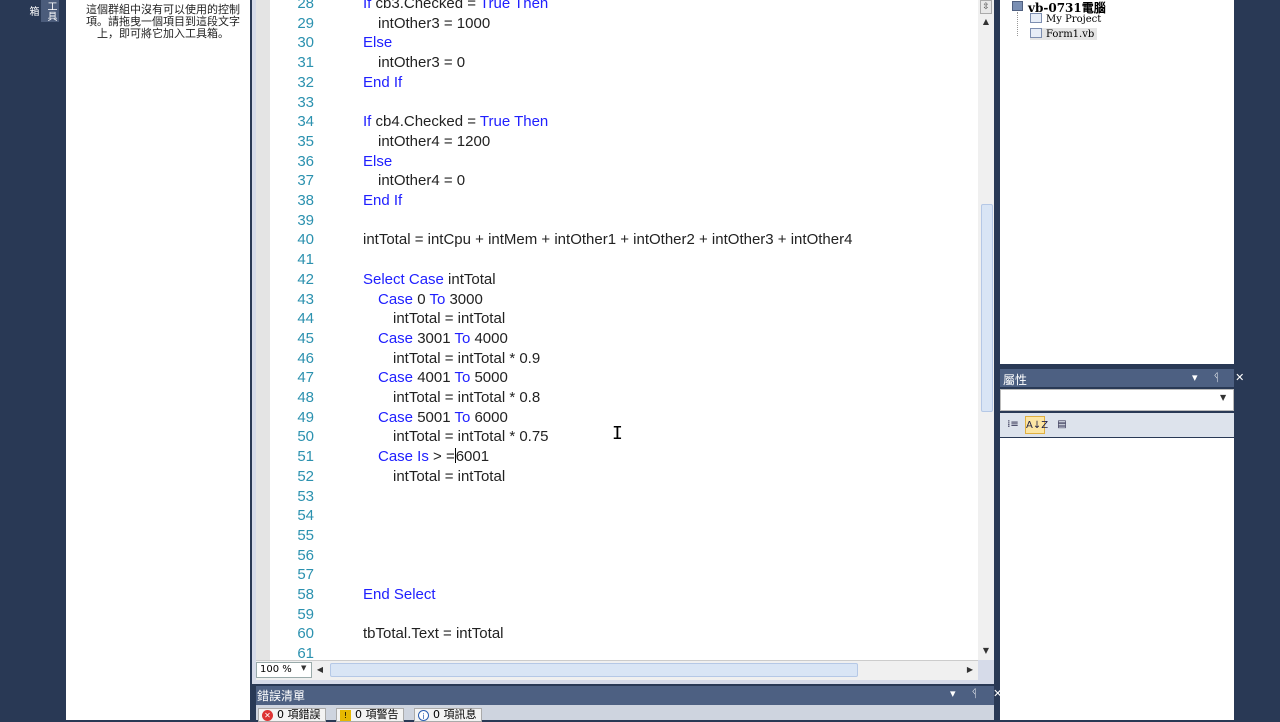 The height and width of the screenshot is (722, 1280). I want to click on code-text: Select Case intTotal, so click(429, 280).